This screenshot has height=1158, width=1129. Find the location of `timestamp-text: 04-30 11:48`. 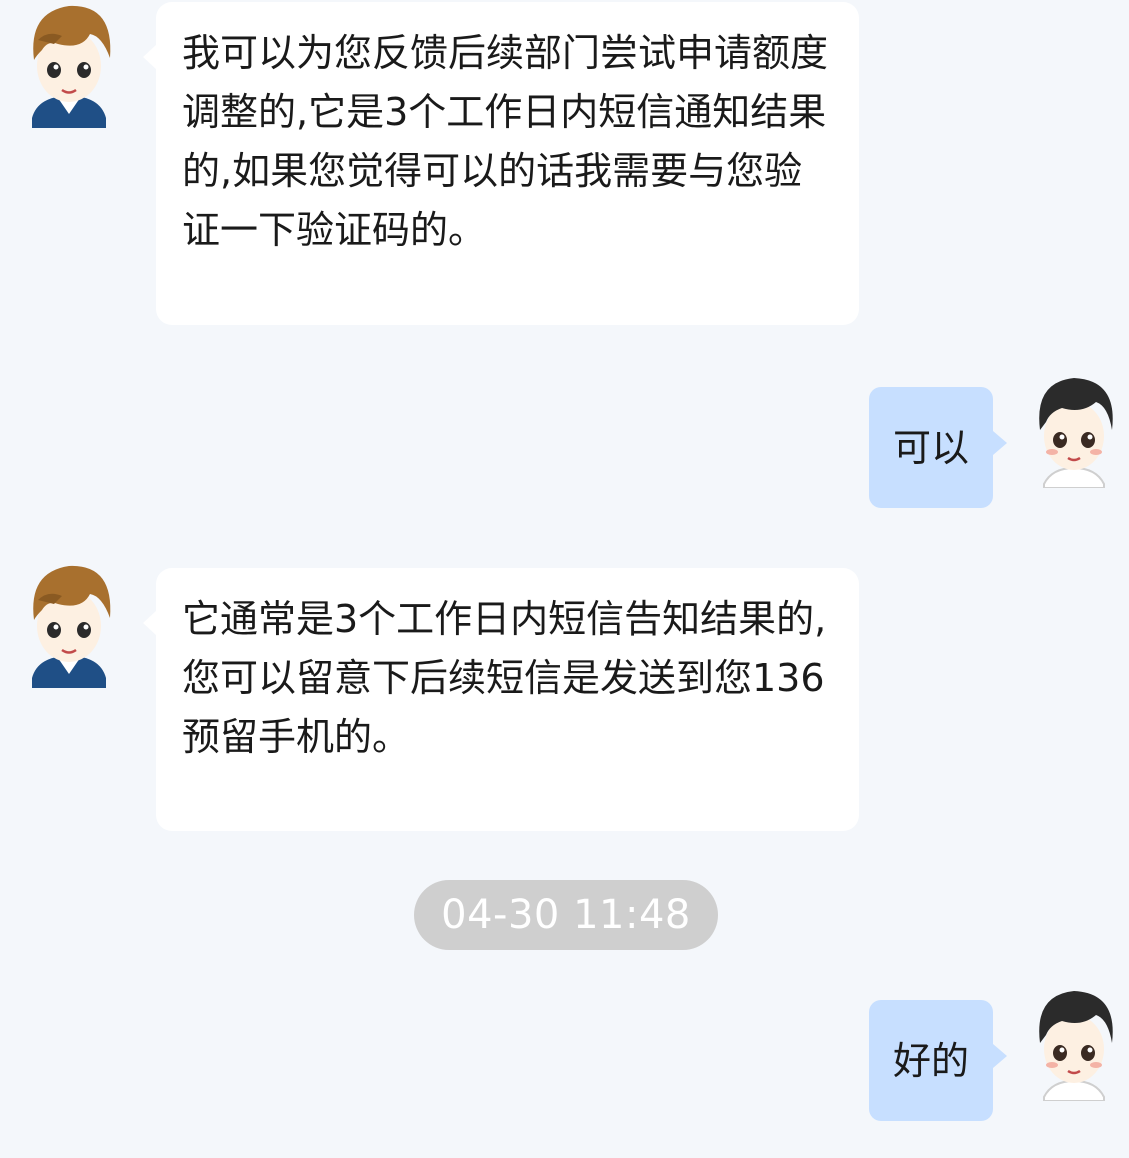

timestamp-text: 04-30 11:48 is located at coordinates (566, 915).